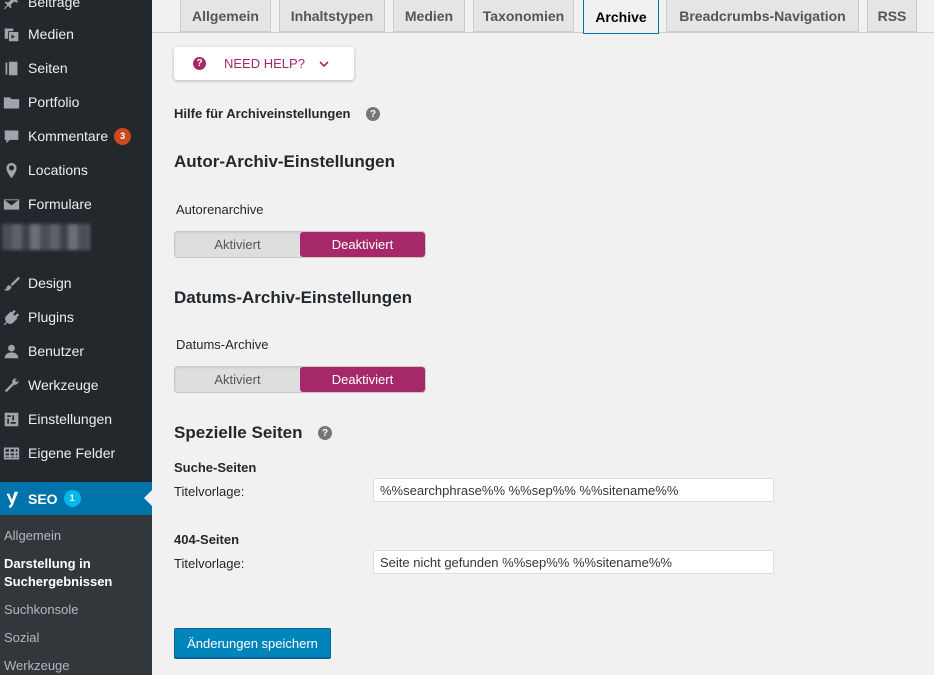  I want to click on help-question-icon: ?, so click(373, 114).